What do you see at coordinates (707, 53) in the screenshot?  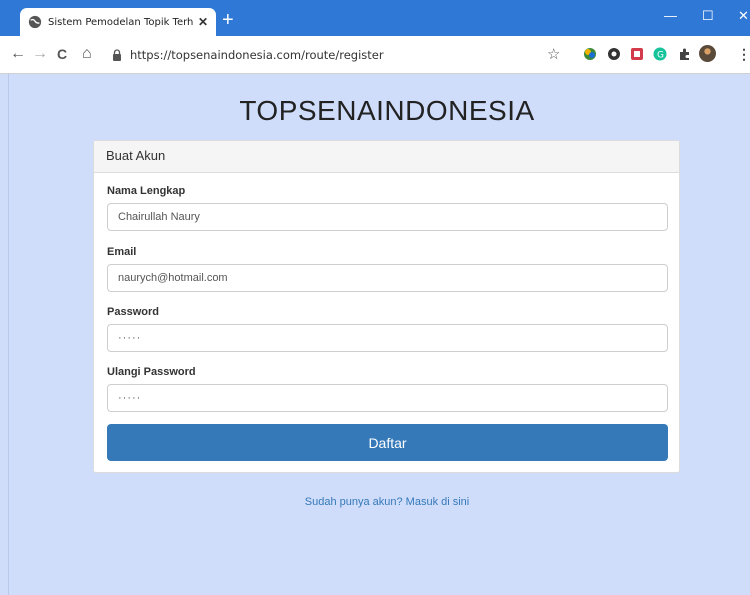 I see `profile-avatar` at bounding box center [707, 53].